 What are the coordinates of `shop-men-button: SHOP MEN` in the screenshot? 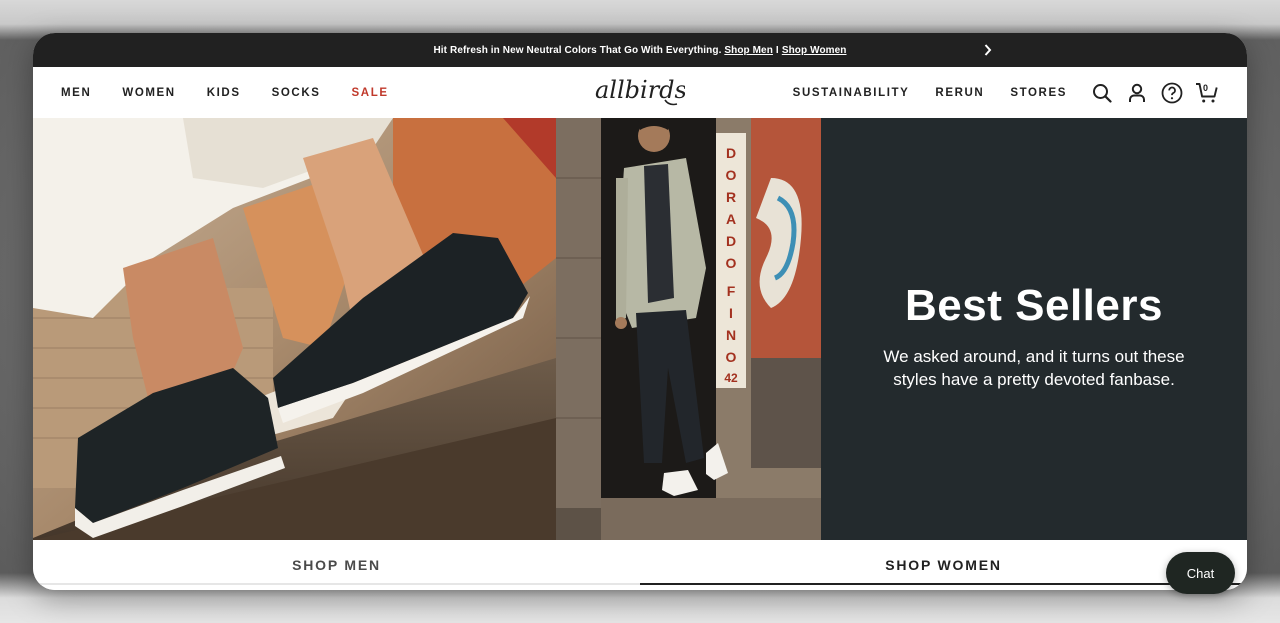 It's located at (336, 565).